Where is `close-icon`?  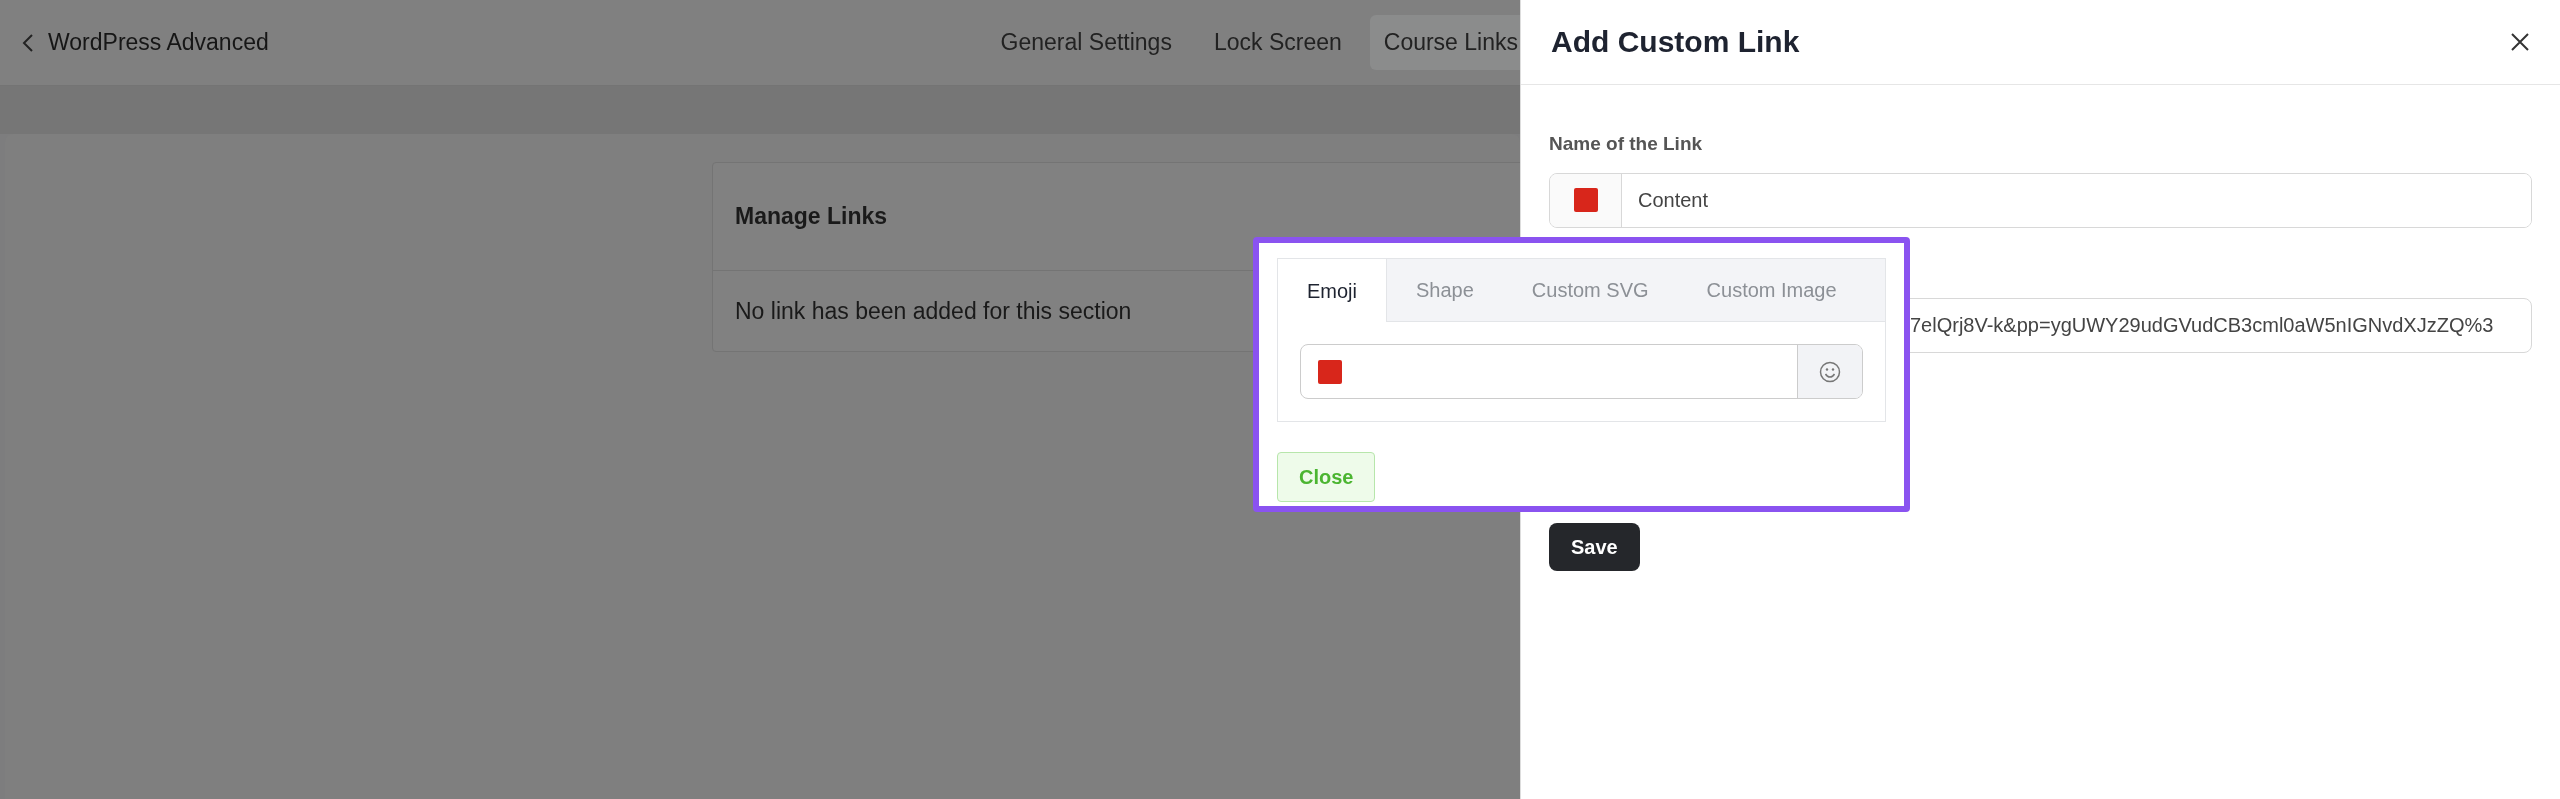
close-icon is located at coordinates (2520, 42).